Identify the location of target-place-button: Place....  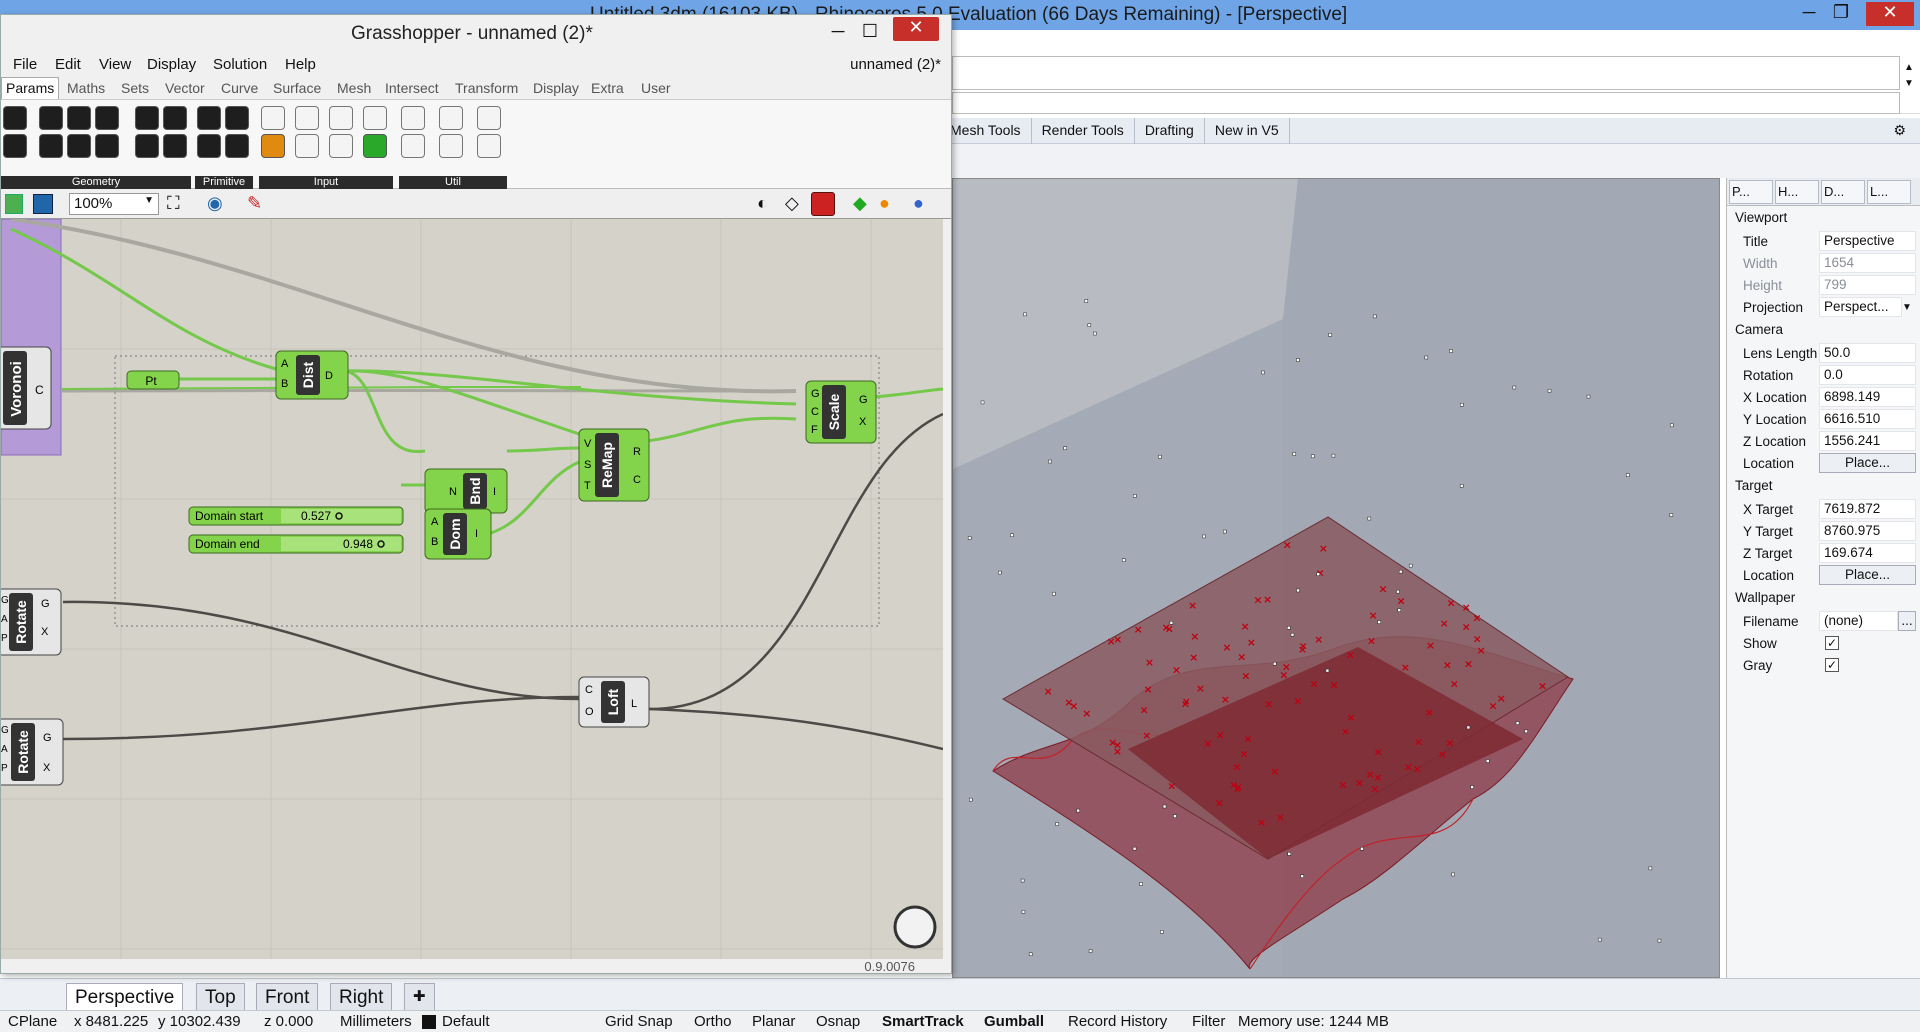
(1867, 575).